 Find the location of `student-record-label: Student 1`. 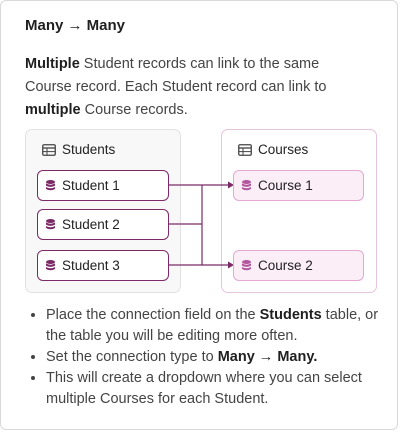

student-record-label: Student 1 is located at coordinates (91, 185).